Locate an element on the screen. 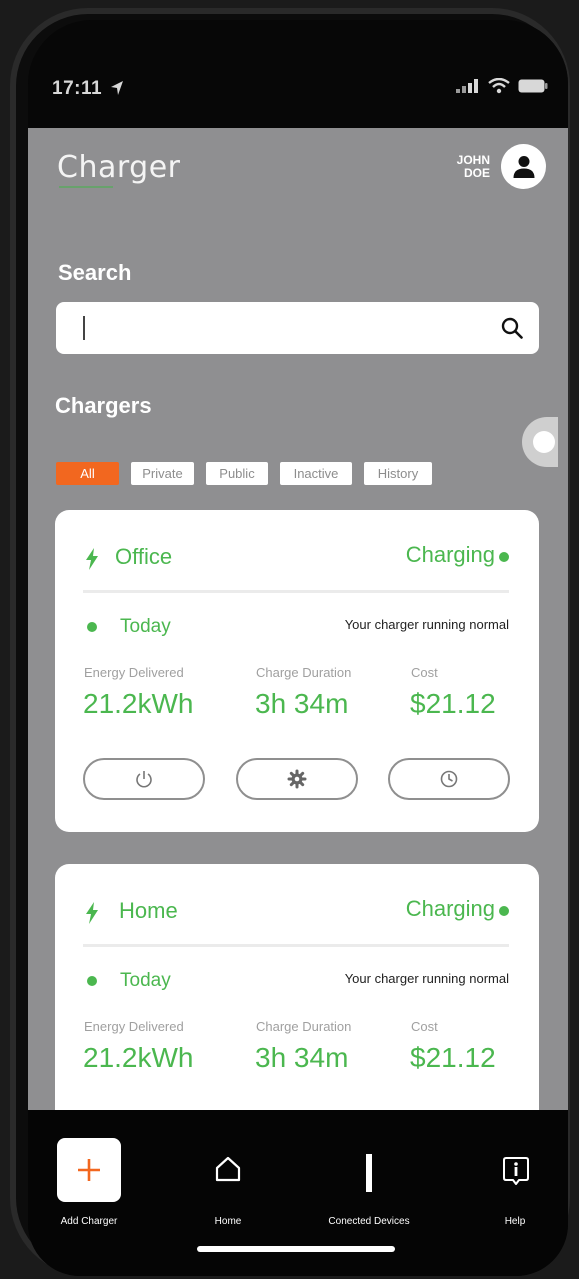 Image resolution: width=579 pixels, height=1279 pixels. schedule-button is located at coordinates (449, 779).